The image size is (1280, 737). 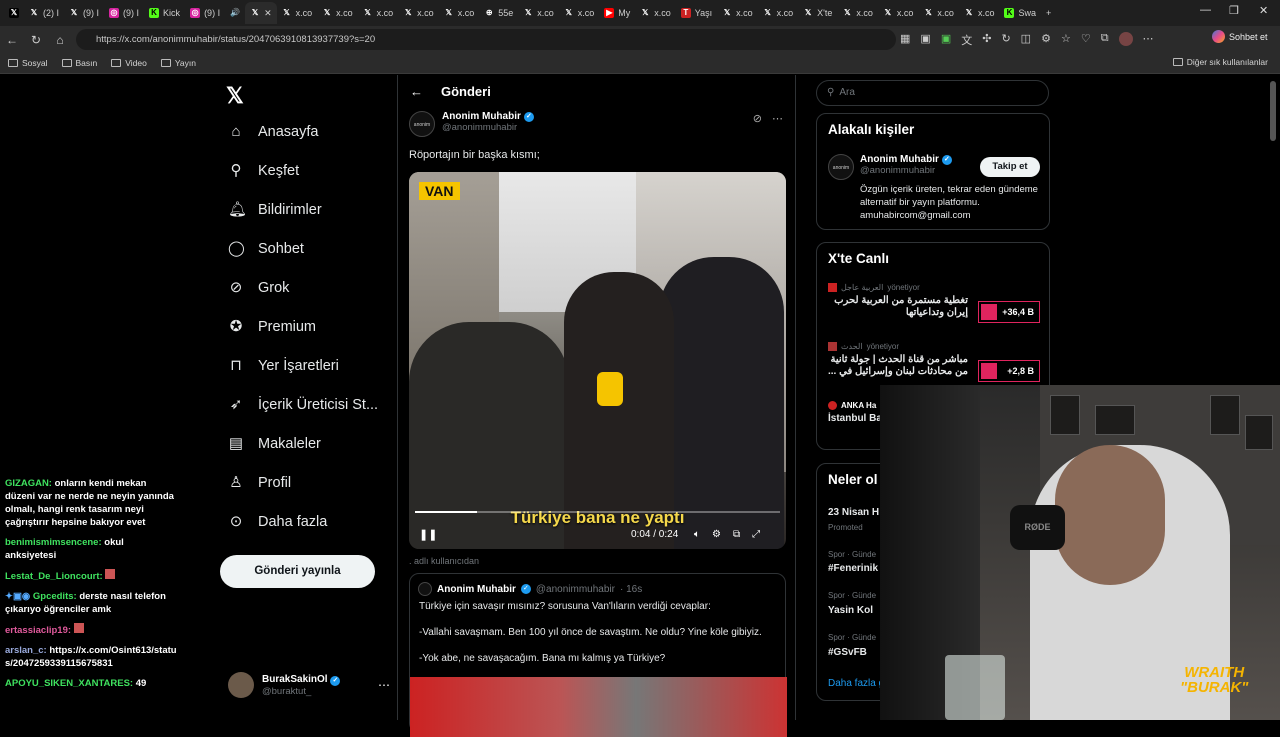 What do you see at coordinates (1234, 10) in the screenshot?
I see `maximize-icon: ❐` at bounding box center [1234, 10].